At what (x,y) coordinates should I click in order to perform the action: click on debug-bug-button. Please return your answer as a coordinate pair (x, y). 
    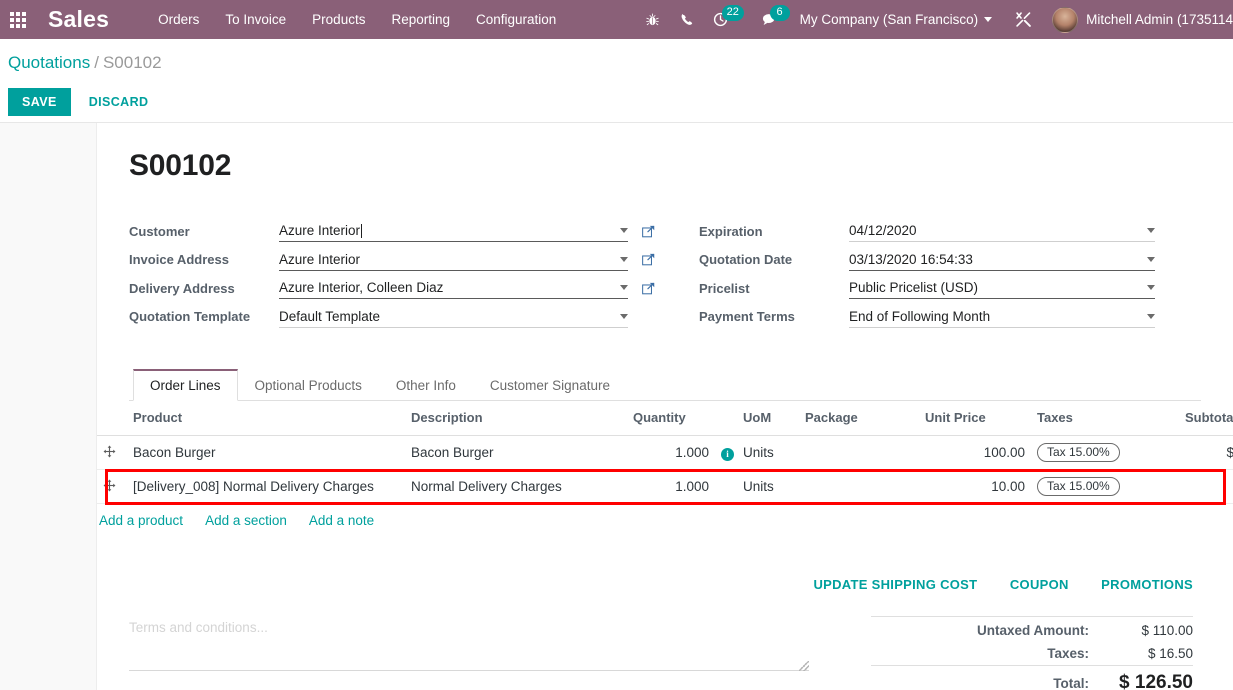
    Looking at the image, I should click on (653, 19).